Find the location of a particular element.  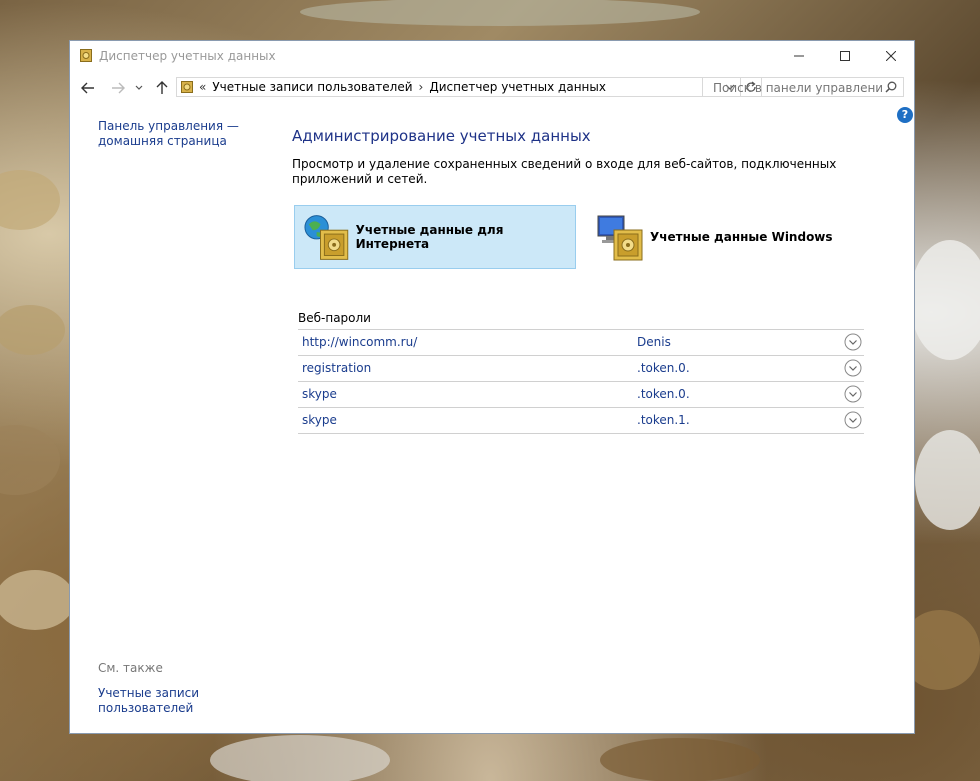

user-accounts-link: Учетные записи пользователей is located at coordinates (158, 701).